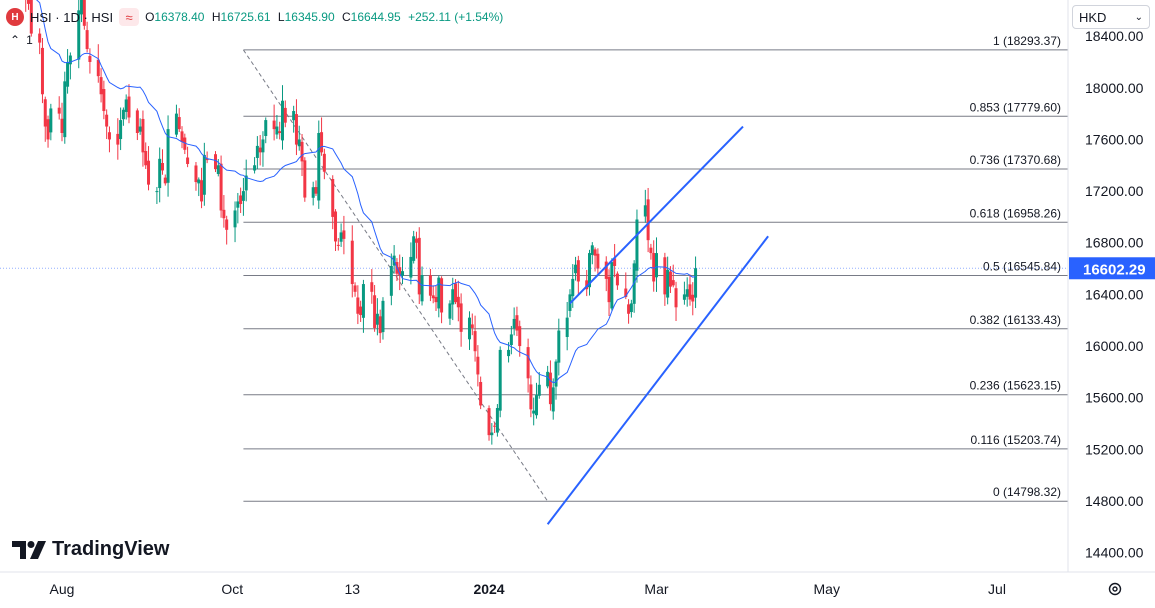 The image size is (1155, 608). What do you see at coordinates (21, 40) in the screenshot?
I see `indicator-collapse-button: ⌃ 1` at bounding box center [21, 40].